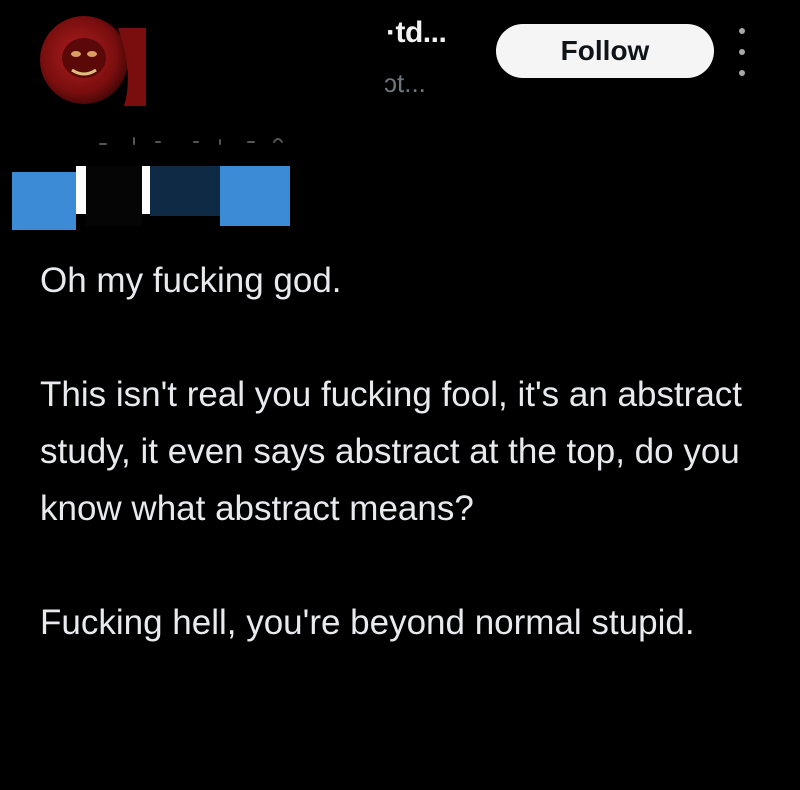  I want to click on avatar, so click(93, 60).